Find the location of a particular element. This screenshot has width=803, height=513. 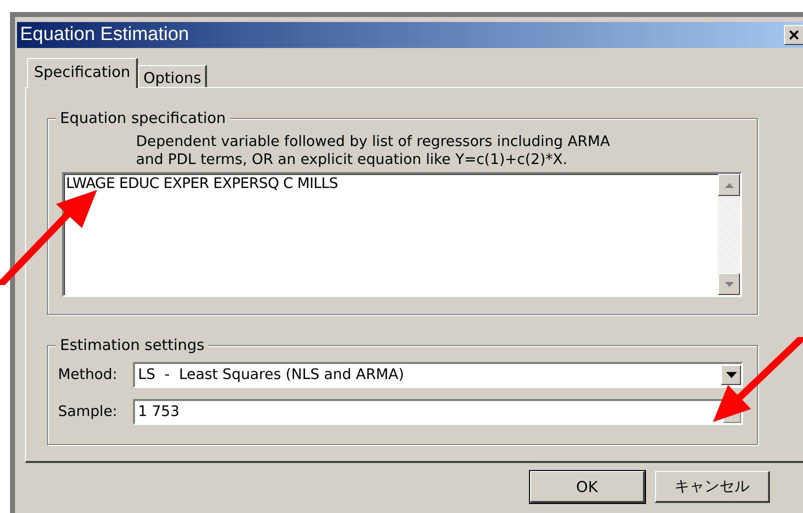

tab: Options is located at coordinates (173, 76).